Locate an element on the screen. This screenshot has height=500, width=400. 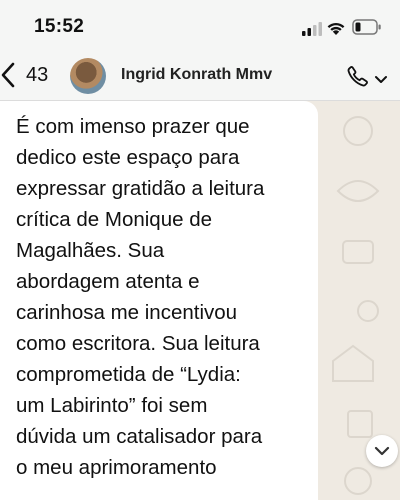
message-line: o meu aprimoramento is located at coordinates (116, 467).